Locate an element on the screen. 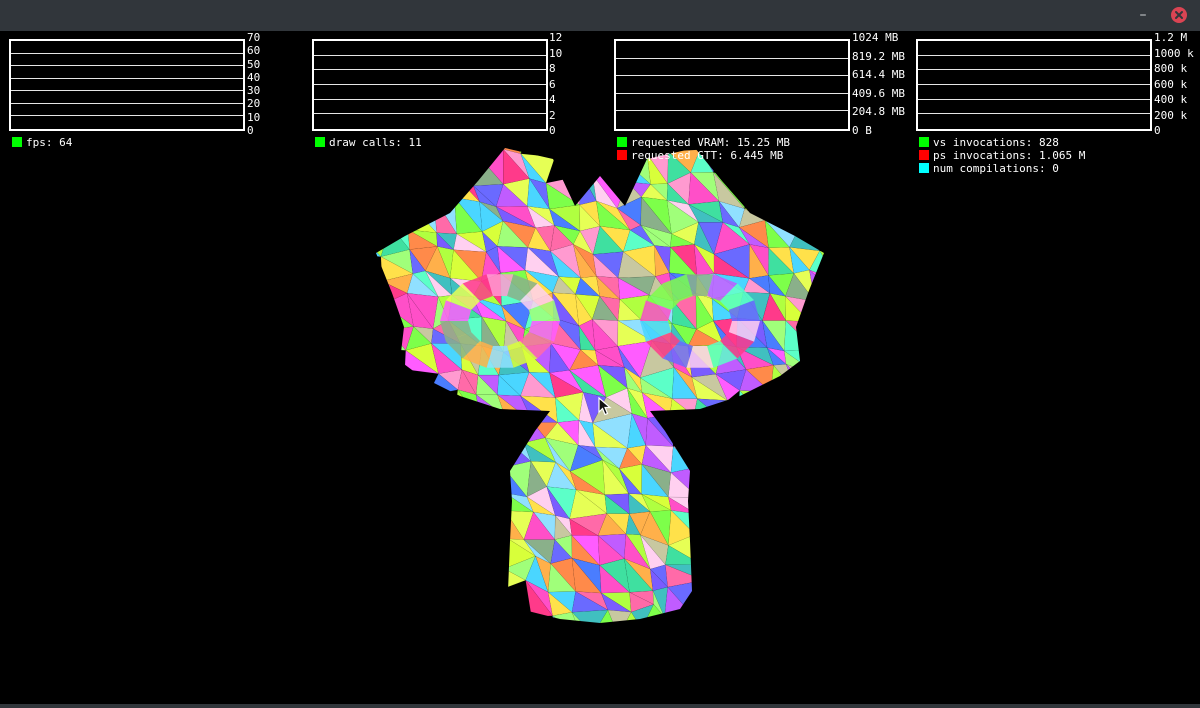 This screenshot has height=708, width=1200. legend-label: ps invocations: 1.065 M is located at coordinates (1009, 155).